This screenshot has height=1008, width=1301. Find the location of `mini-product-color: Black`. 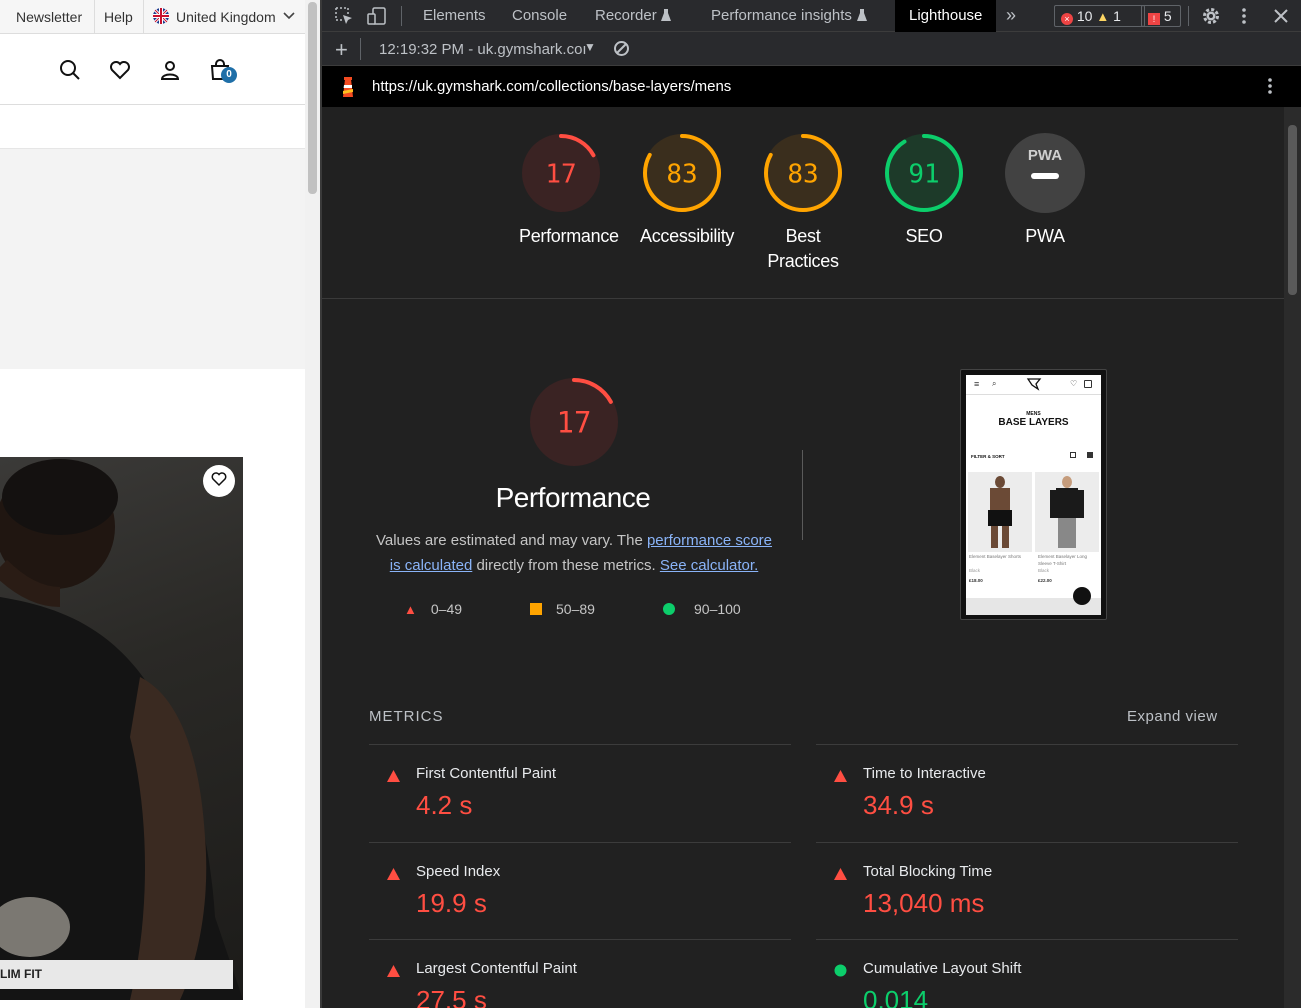

mini-product-color: Black is located at coordinates (975, 570).